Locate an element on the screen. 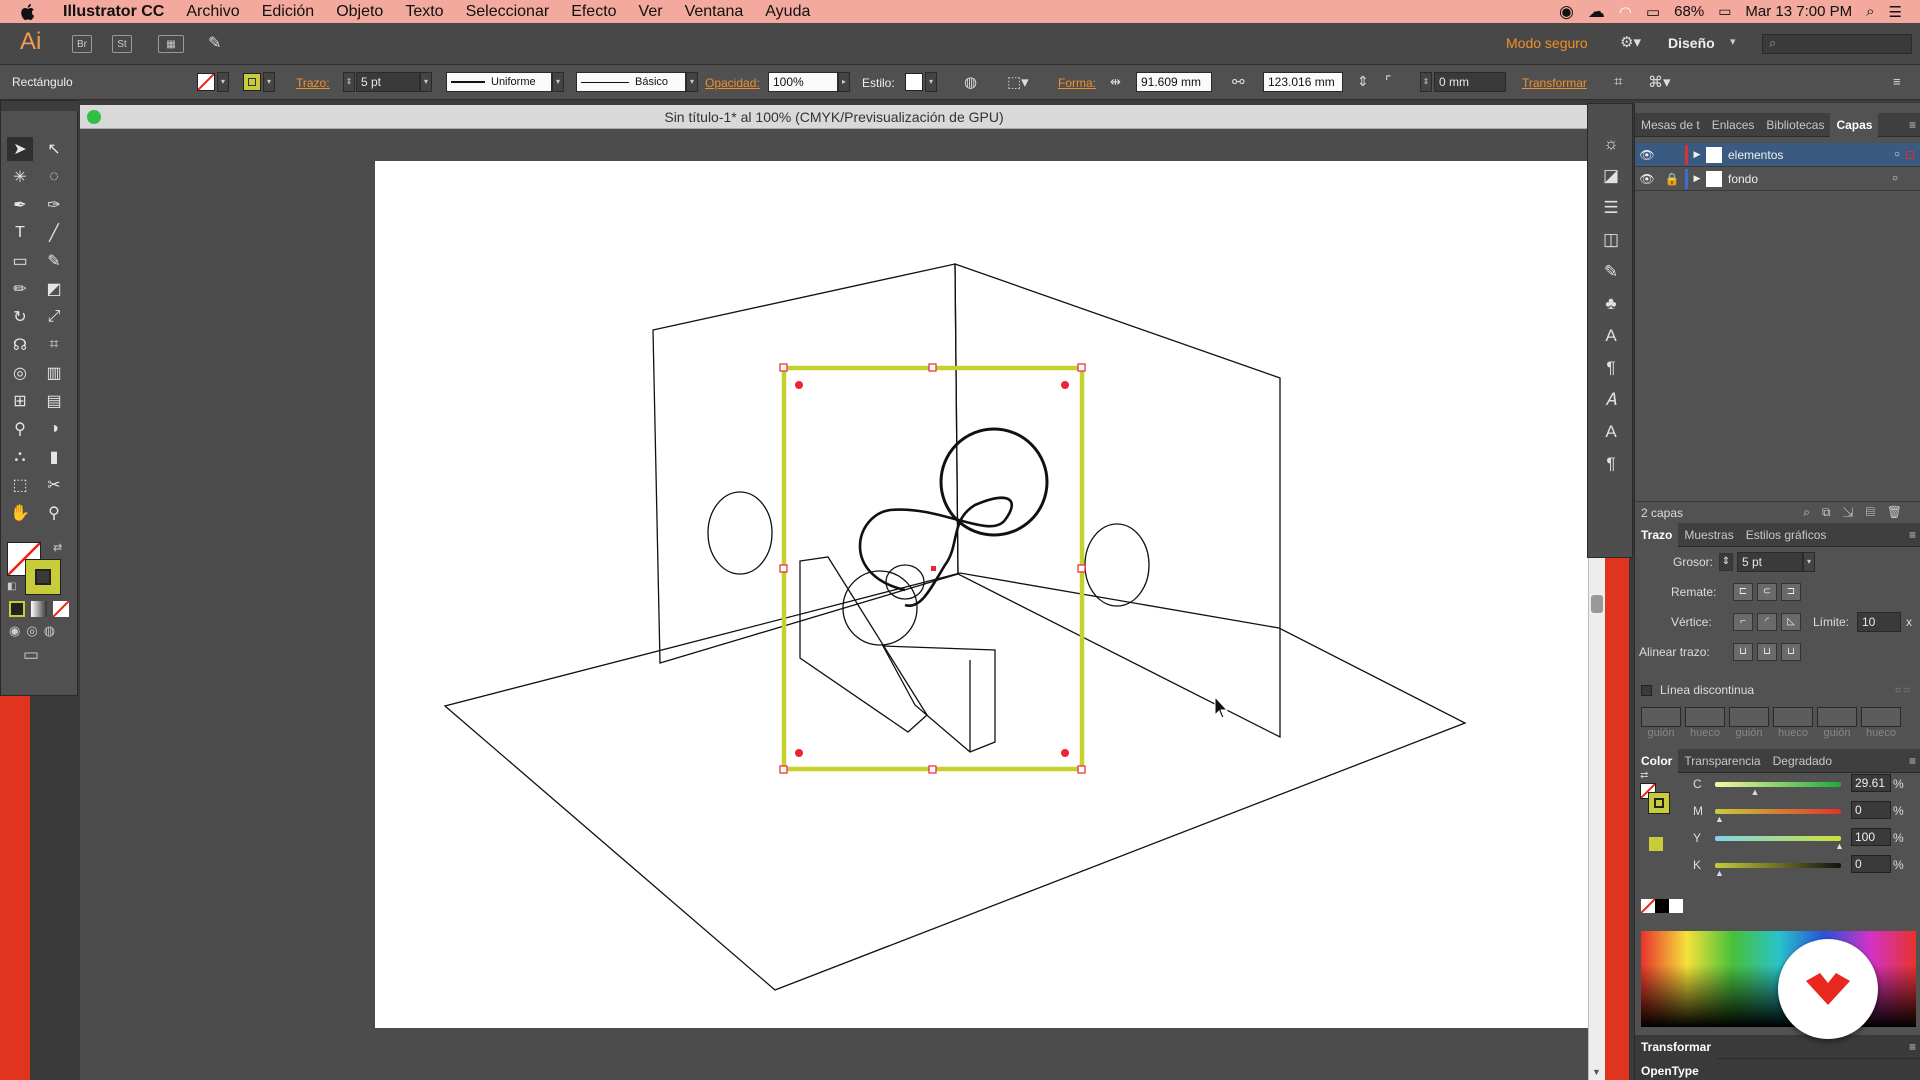  channel-y-thumb: ▲ is located at coordinates (1839, 846).